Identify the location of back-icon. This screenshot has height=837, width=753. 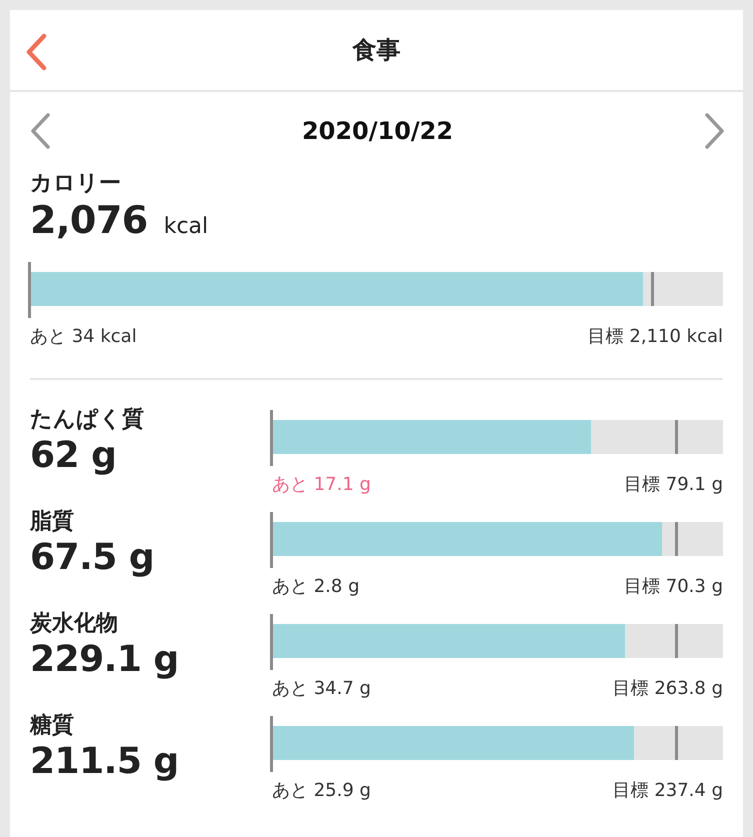
(36, 52).